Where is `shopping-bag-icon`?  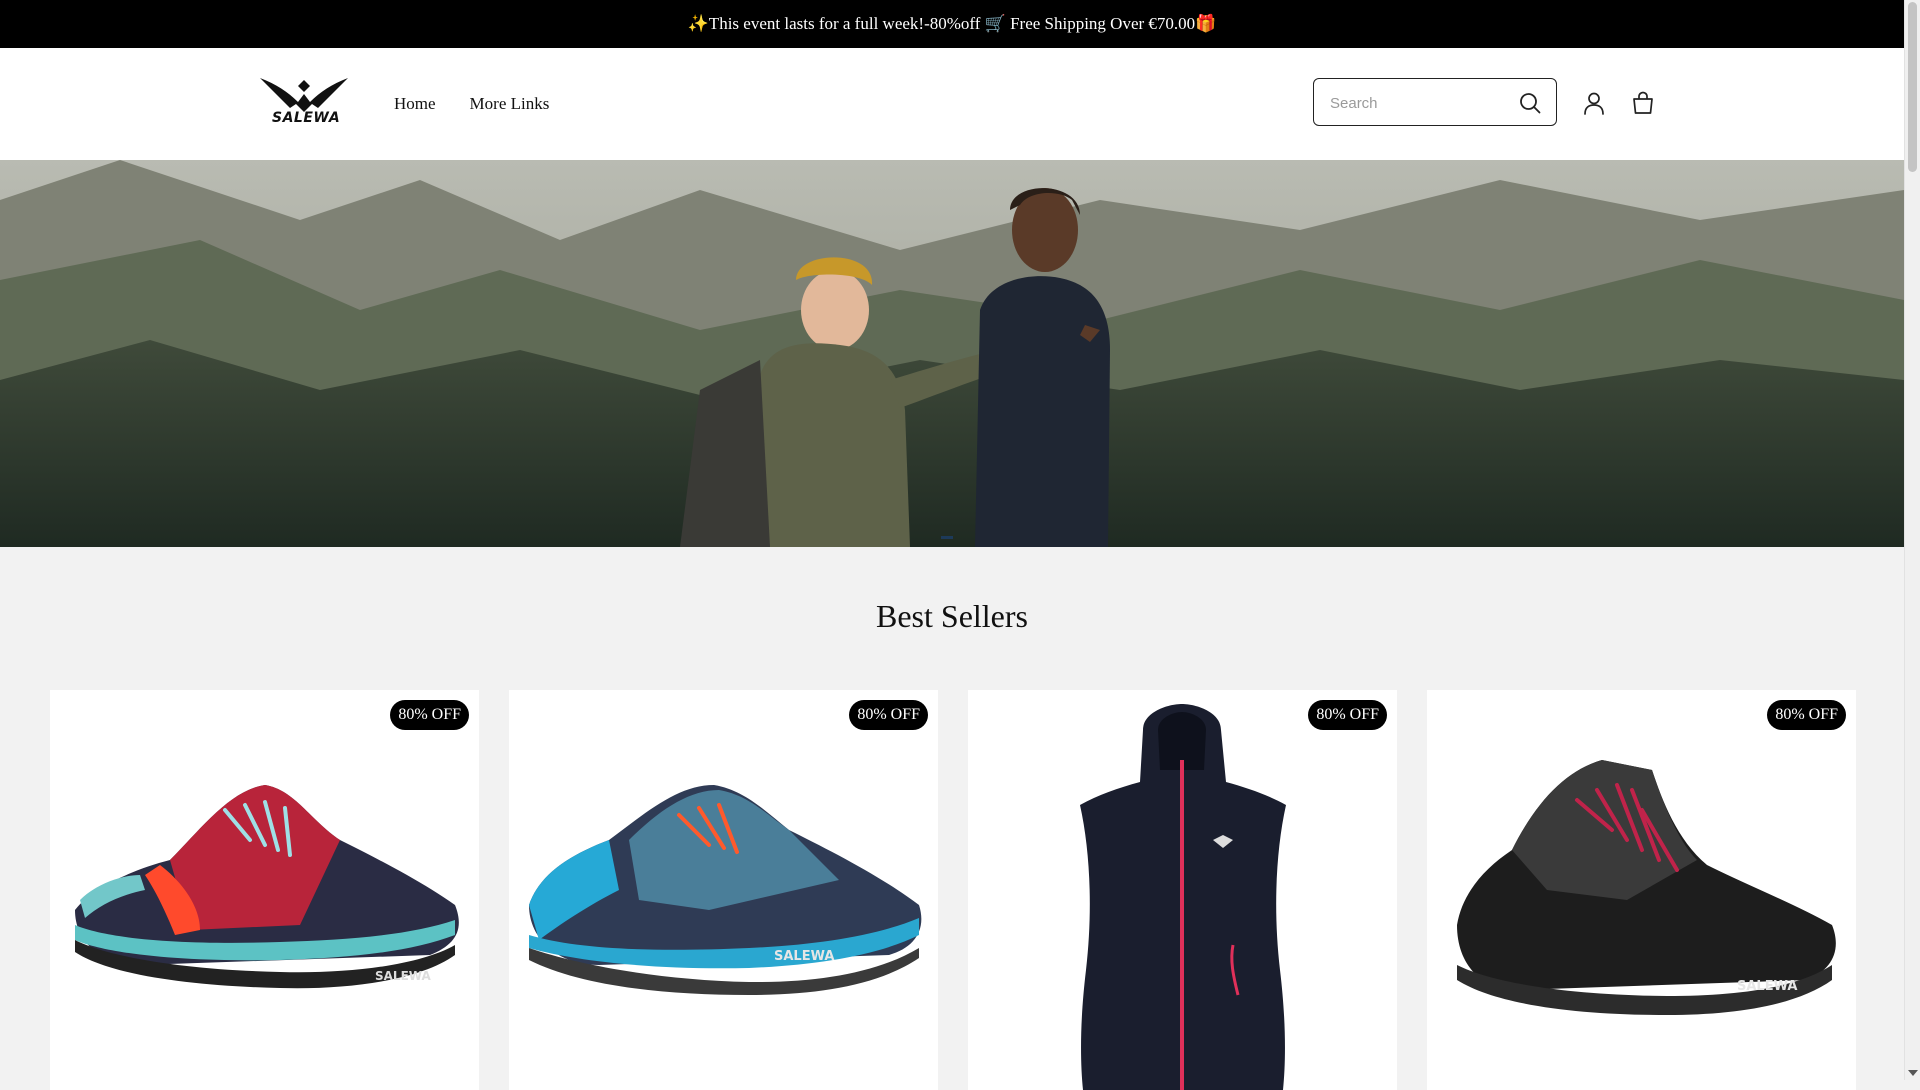 shopping-bag-icon is located at coordinates (1643, 102).